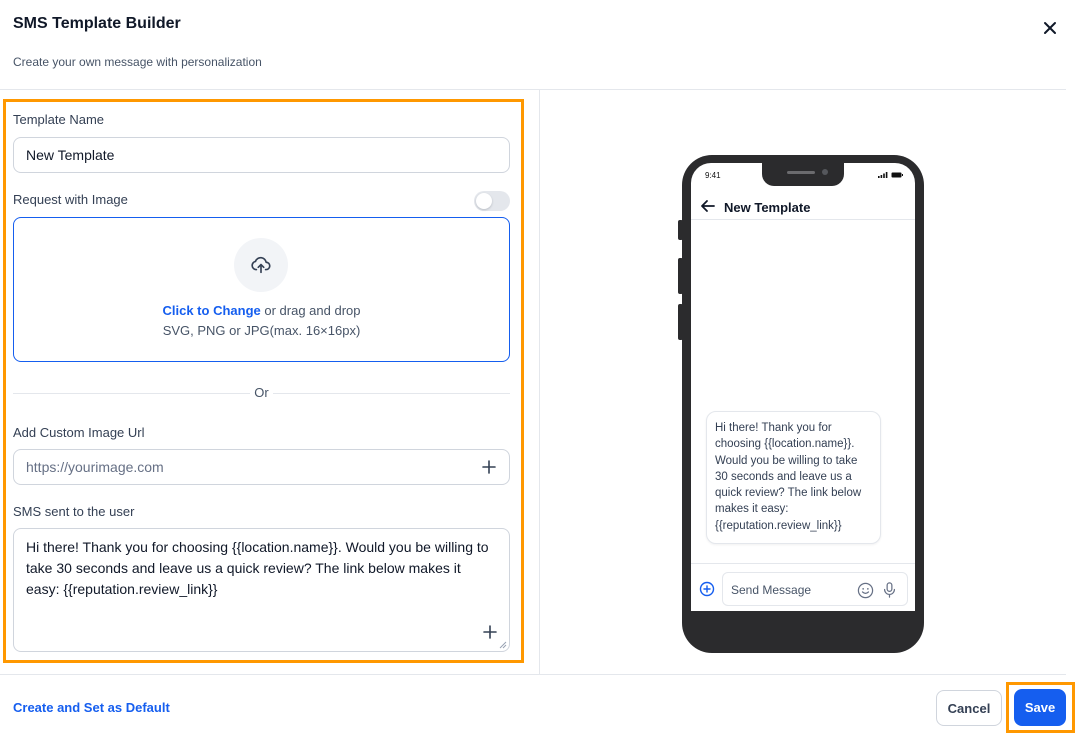  I want to click on compose-bar: Send Message, so click(803, 587).